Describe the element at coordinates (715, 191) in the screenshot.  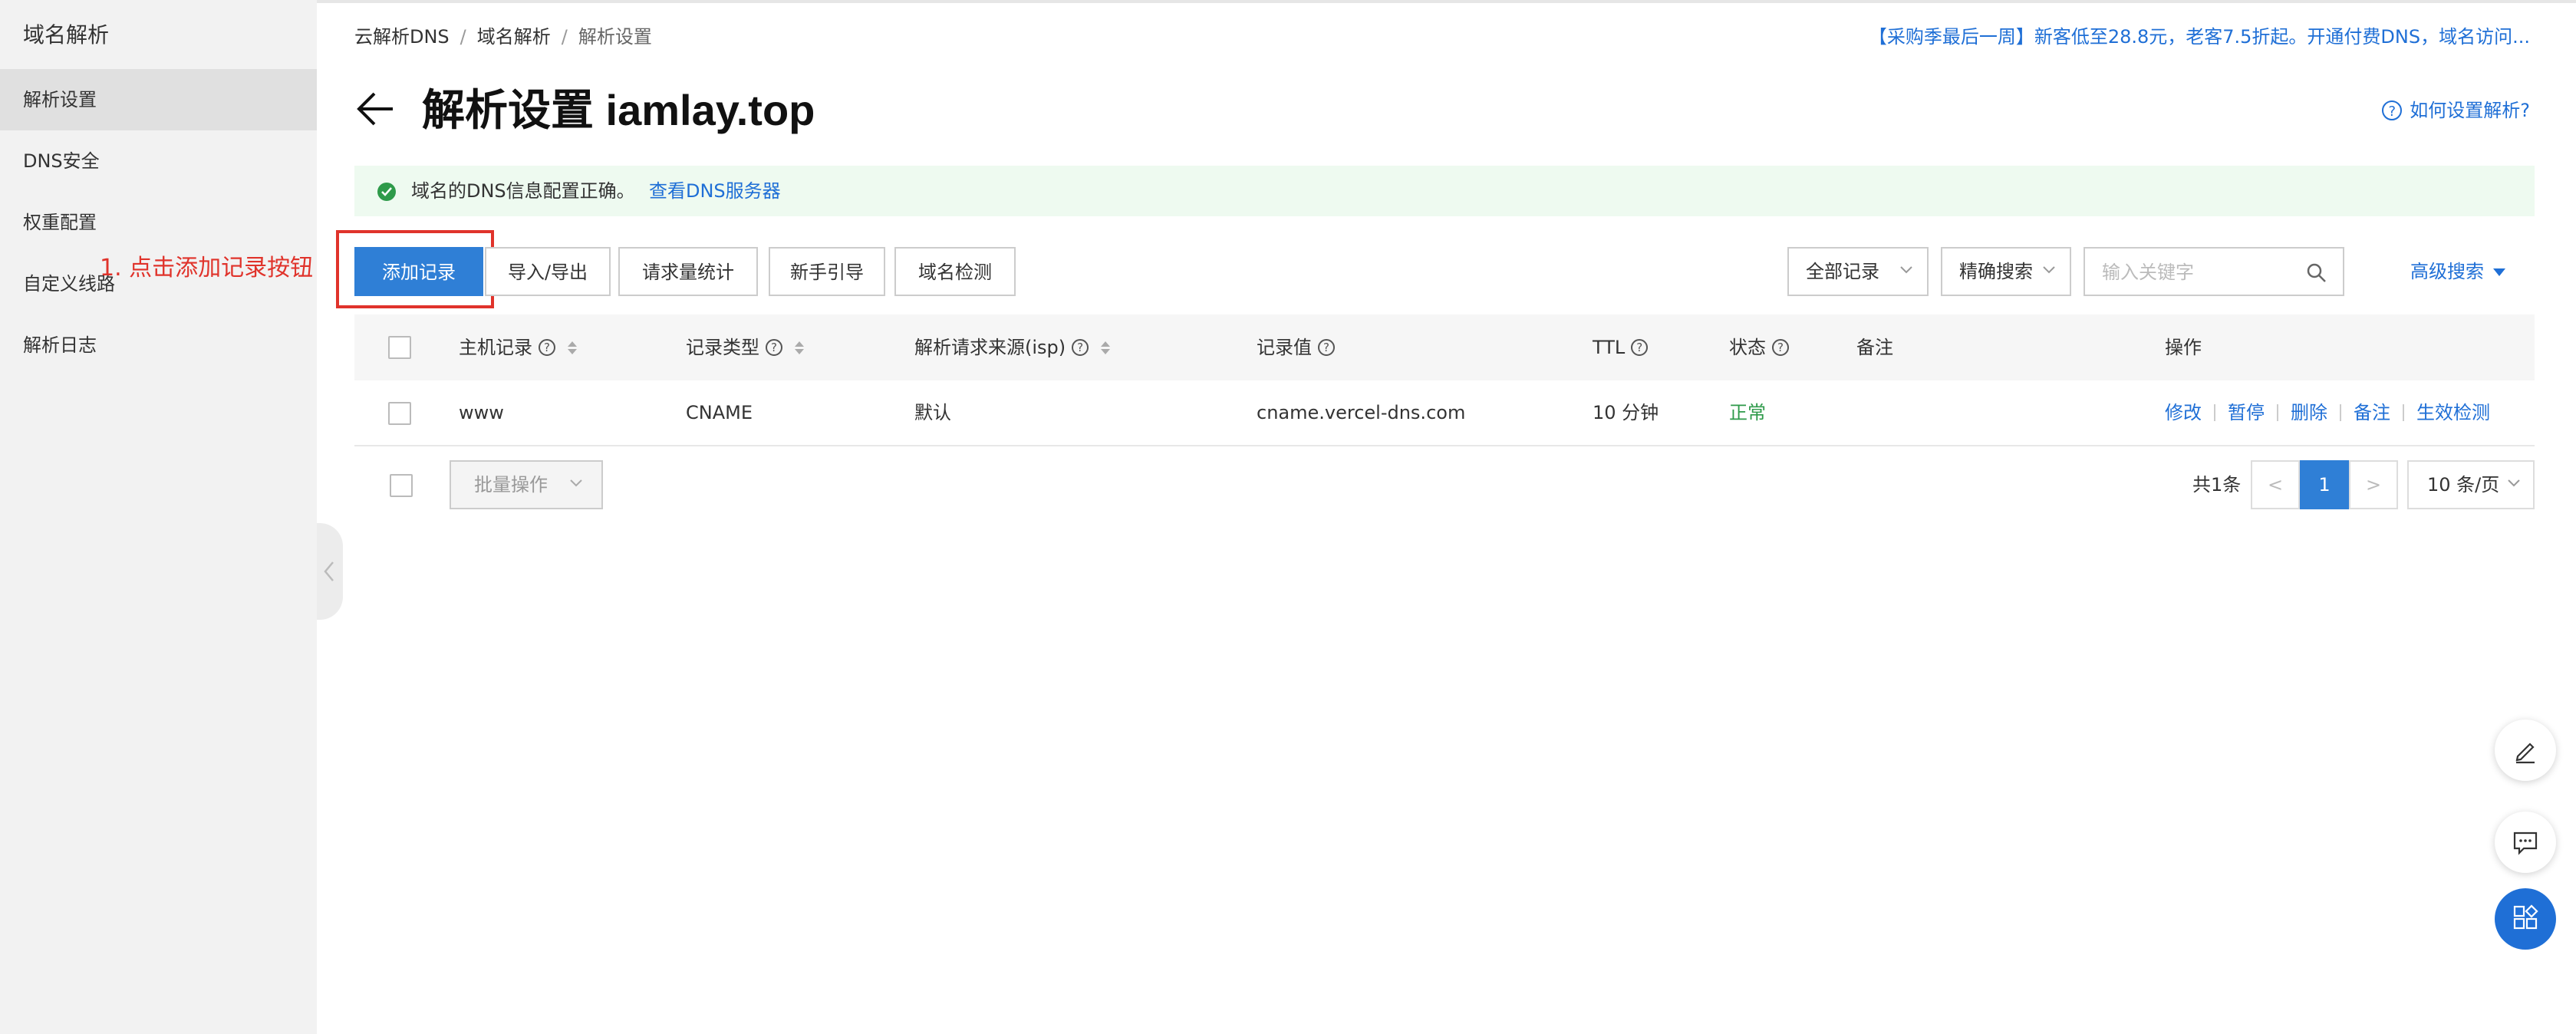
I see `view-dns-servers-link: 查看DNS服务器` at that location.